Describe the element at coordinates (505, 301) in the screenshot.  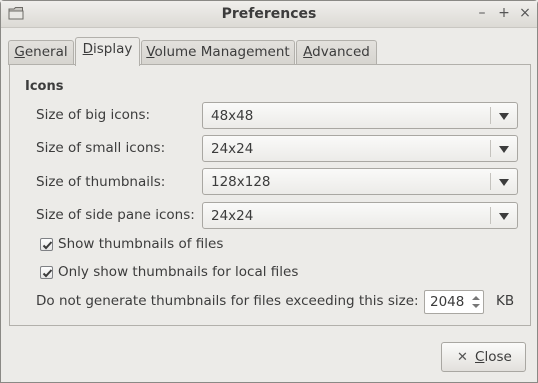
I see `threshold-unit: KB` at that location.